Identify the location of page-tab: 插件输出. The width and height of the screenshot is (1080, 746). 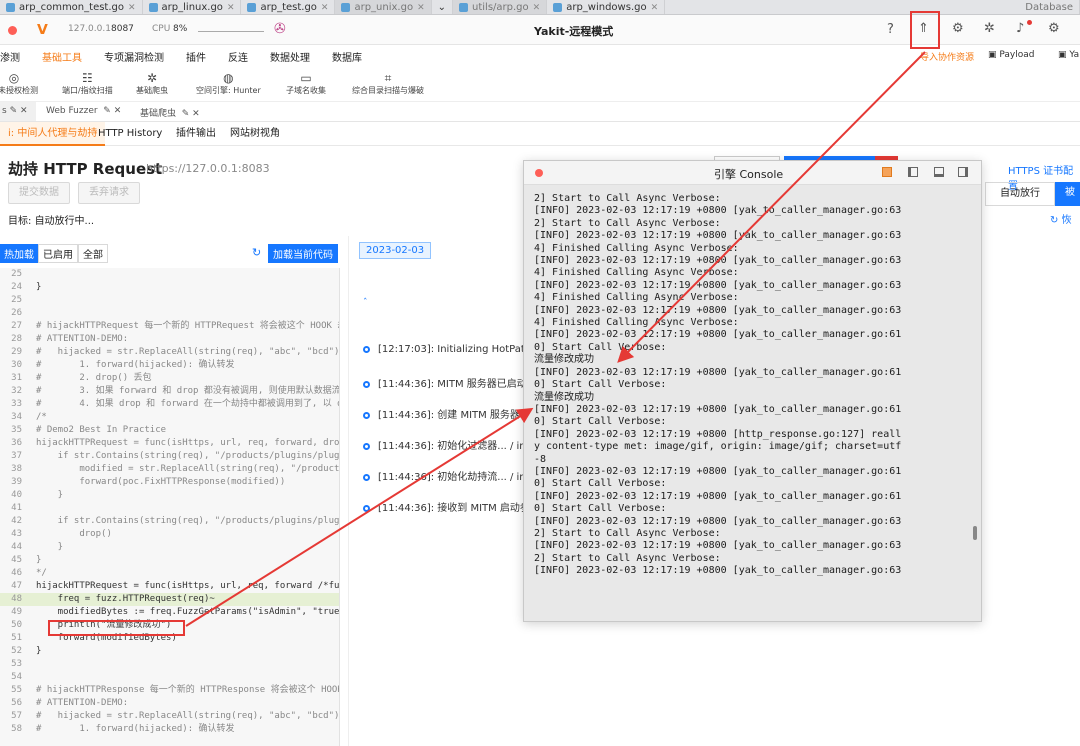
(196, 134).